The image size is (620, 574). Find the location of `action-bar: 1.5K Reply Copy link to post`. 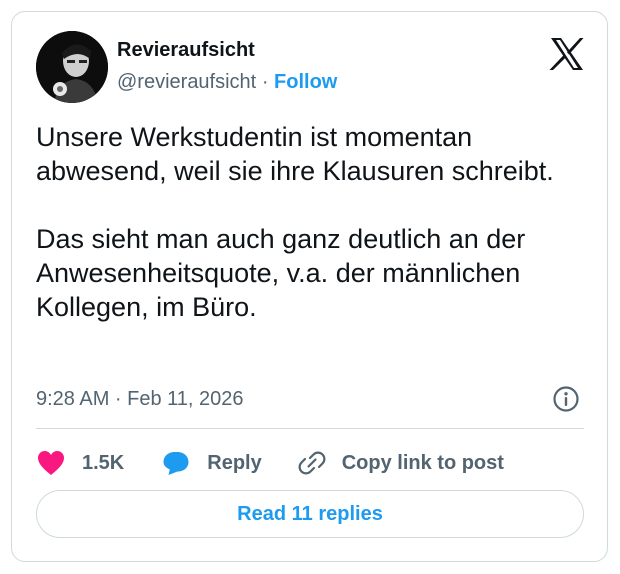

action-bar: 1.5K Reply Copy link to post is located at coordinates (270, 463).